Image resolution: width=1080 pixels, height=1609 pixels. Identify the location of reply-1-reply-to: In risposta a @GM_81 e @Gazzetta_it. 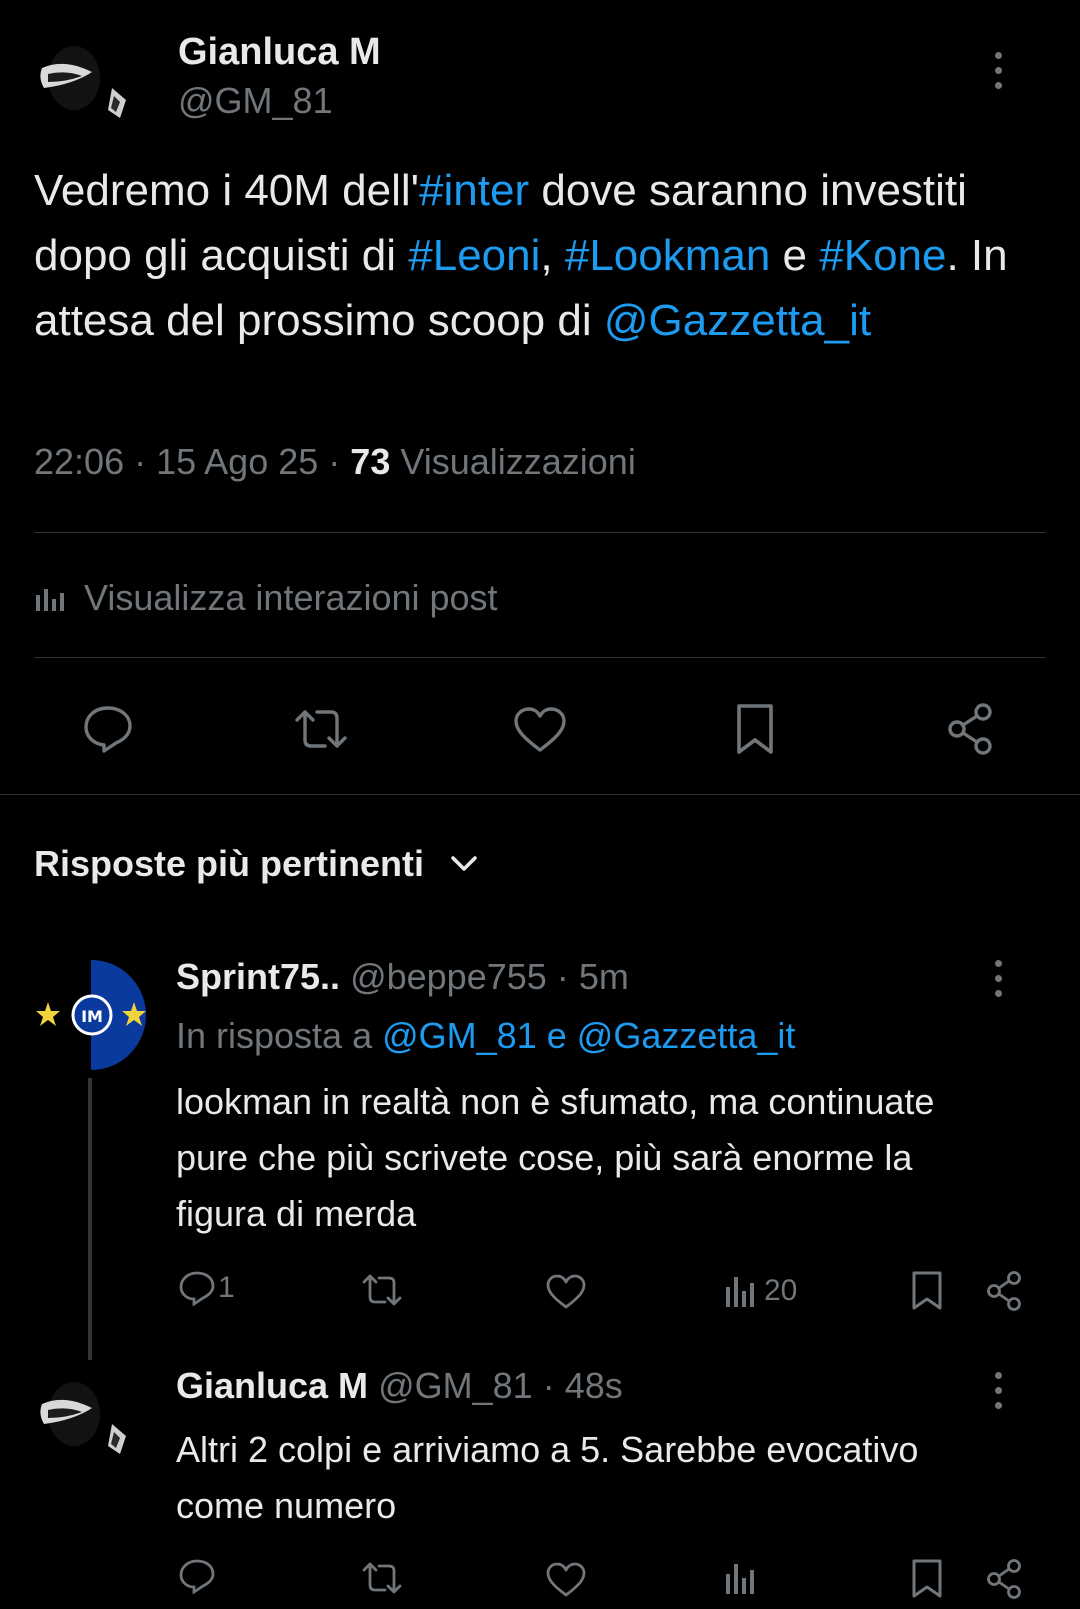
(485, 1036).